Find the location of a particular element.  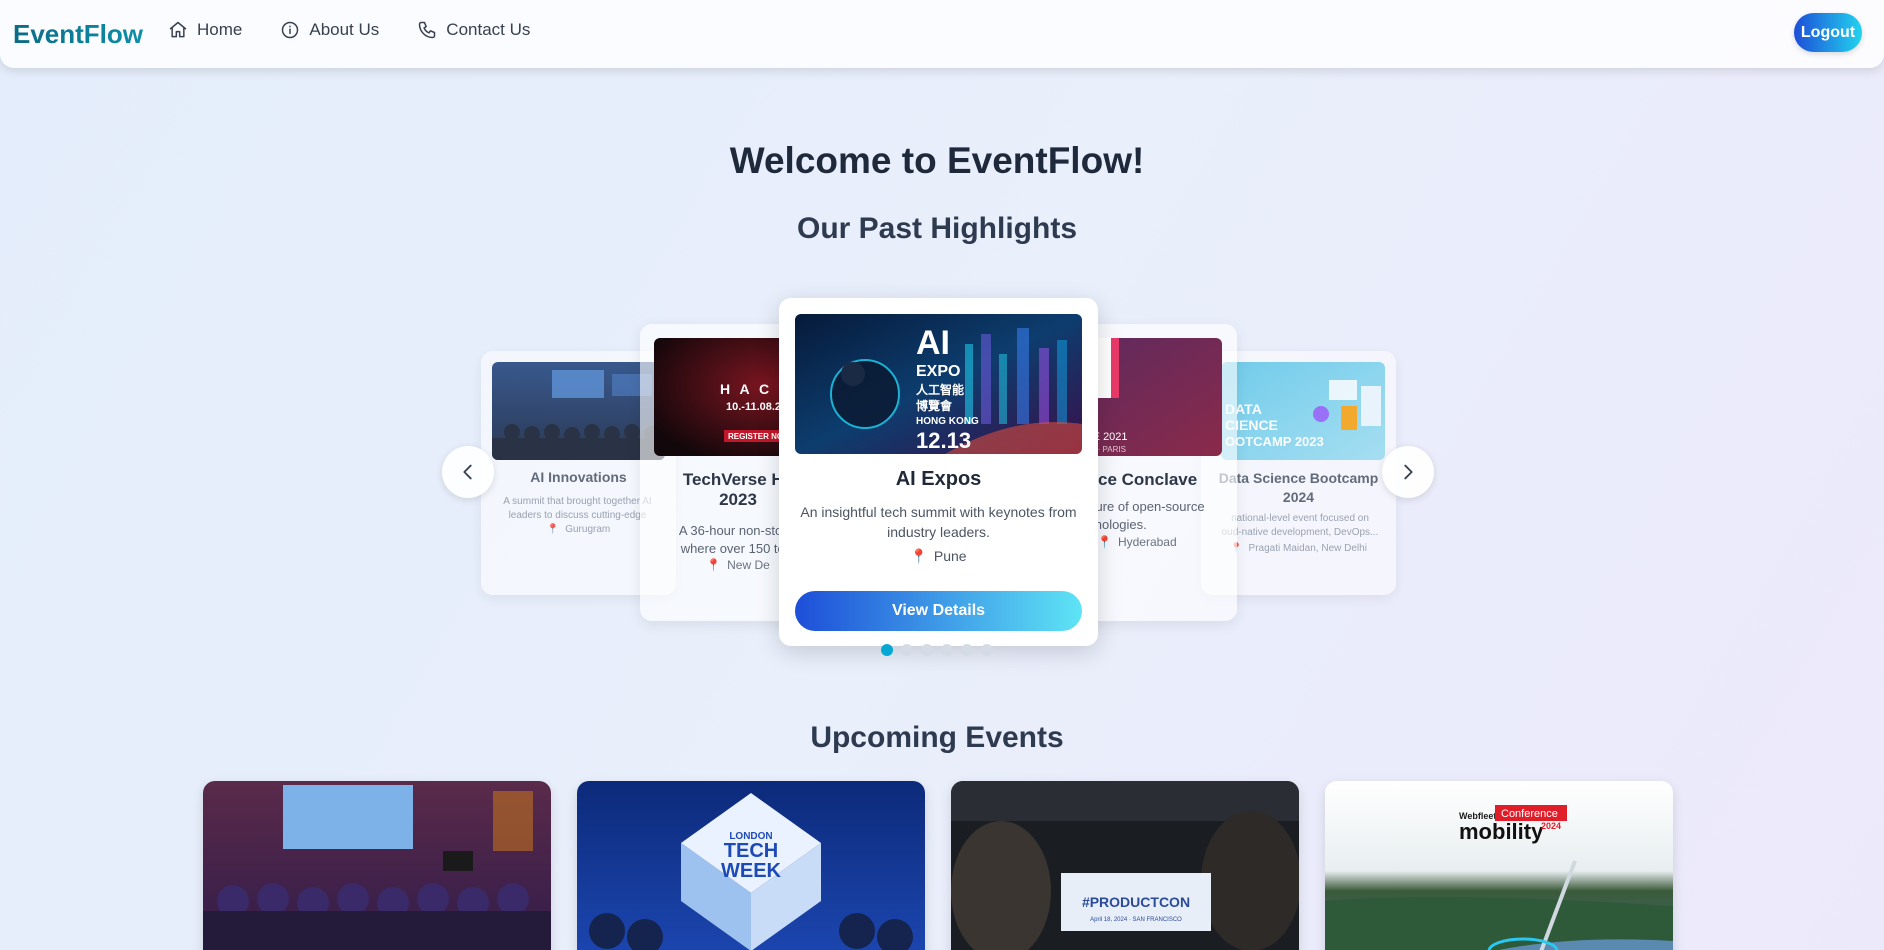

upcoming-event-card: LONDON TECH WEEK is located at coordinates (751, 865).